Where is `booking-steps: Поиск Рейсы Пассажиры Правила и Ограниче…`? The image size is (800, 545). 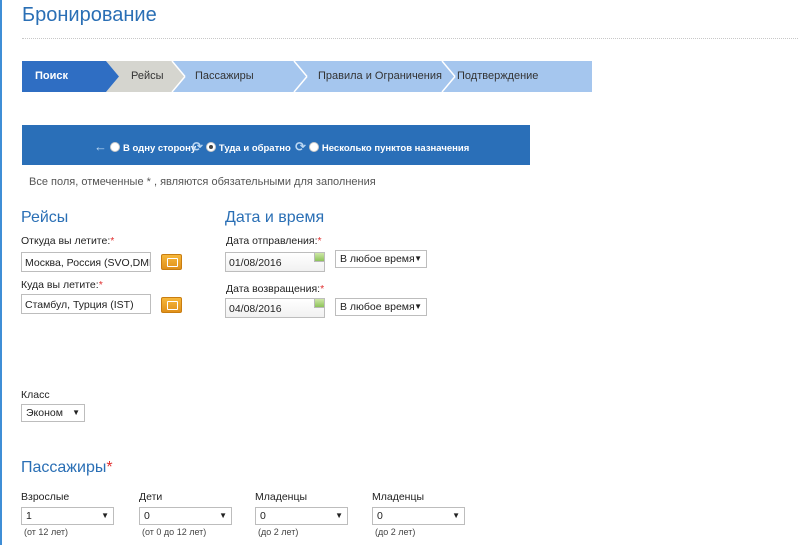
booking-steps: Поиск Рейсы Пассажиры Правила и Ограниче… is located at coordinates (307, 76).